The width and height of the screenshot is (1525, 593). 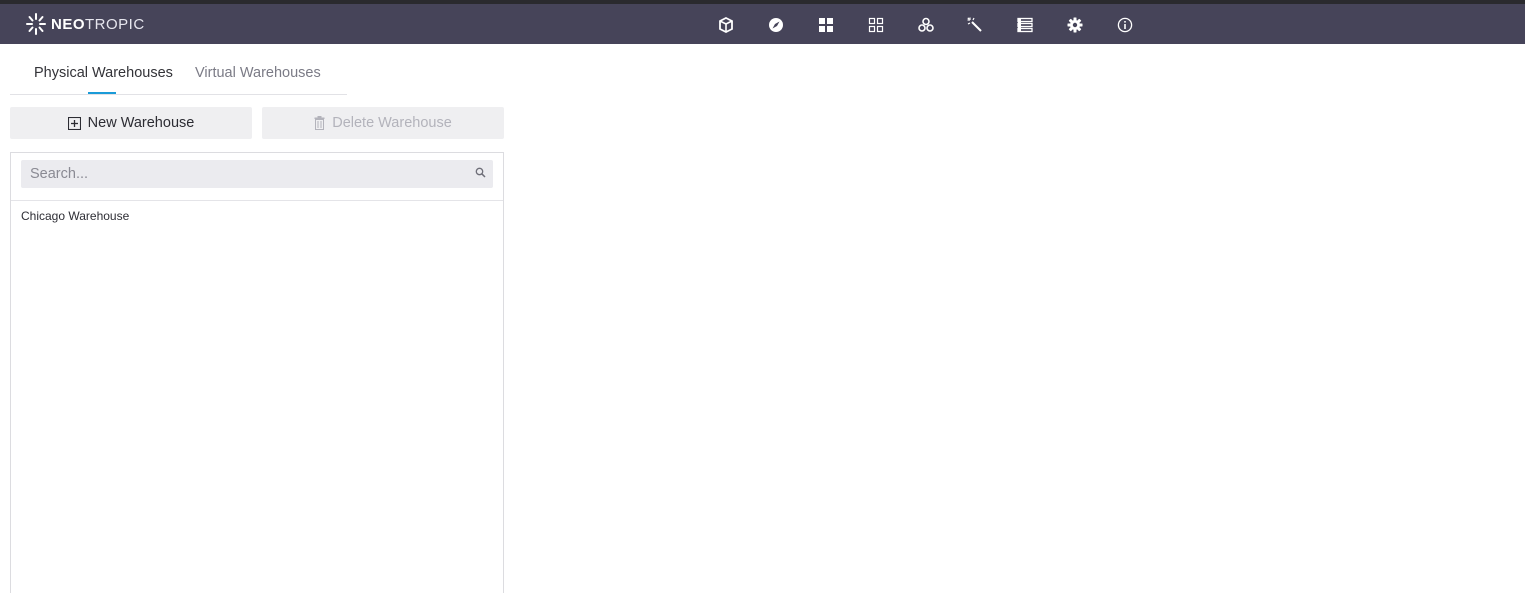 I want to click on network-icon, so click(x=926, y=25).